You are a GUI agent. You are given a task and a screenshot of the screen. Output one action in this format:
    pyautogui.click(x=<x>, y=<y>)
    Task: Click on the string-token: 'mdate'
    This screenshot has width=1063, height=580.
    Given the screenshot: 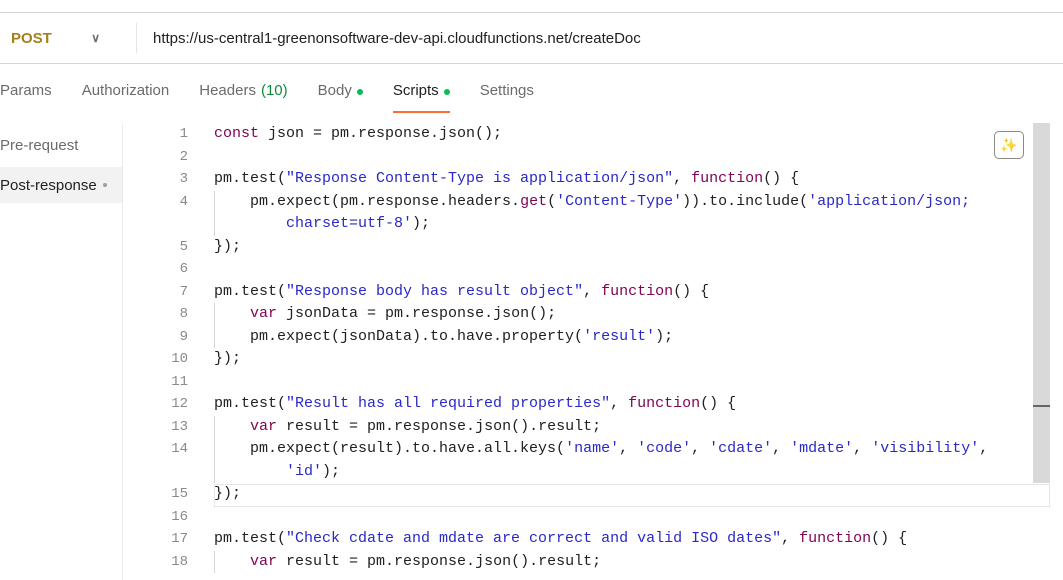 What is the action you would take?
    pyautogui.click(x=822, y=448)
    